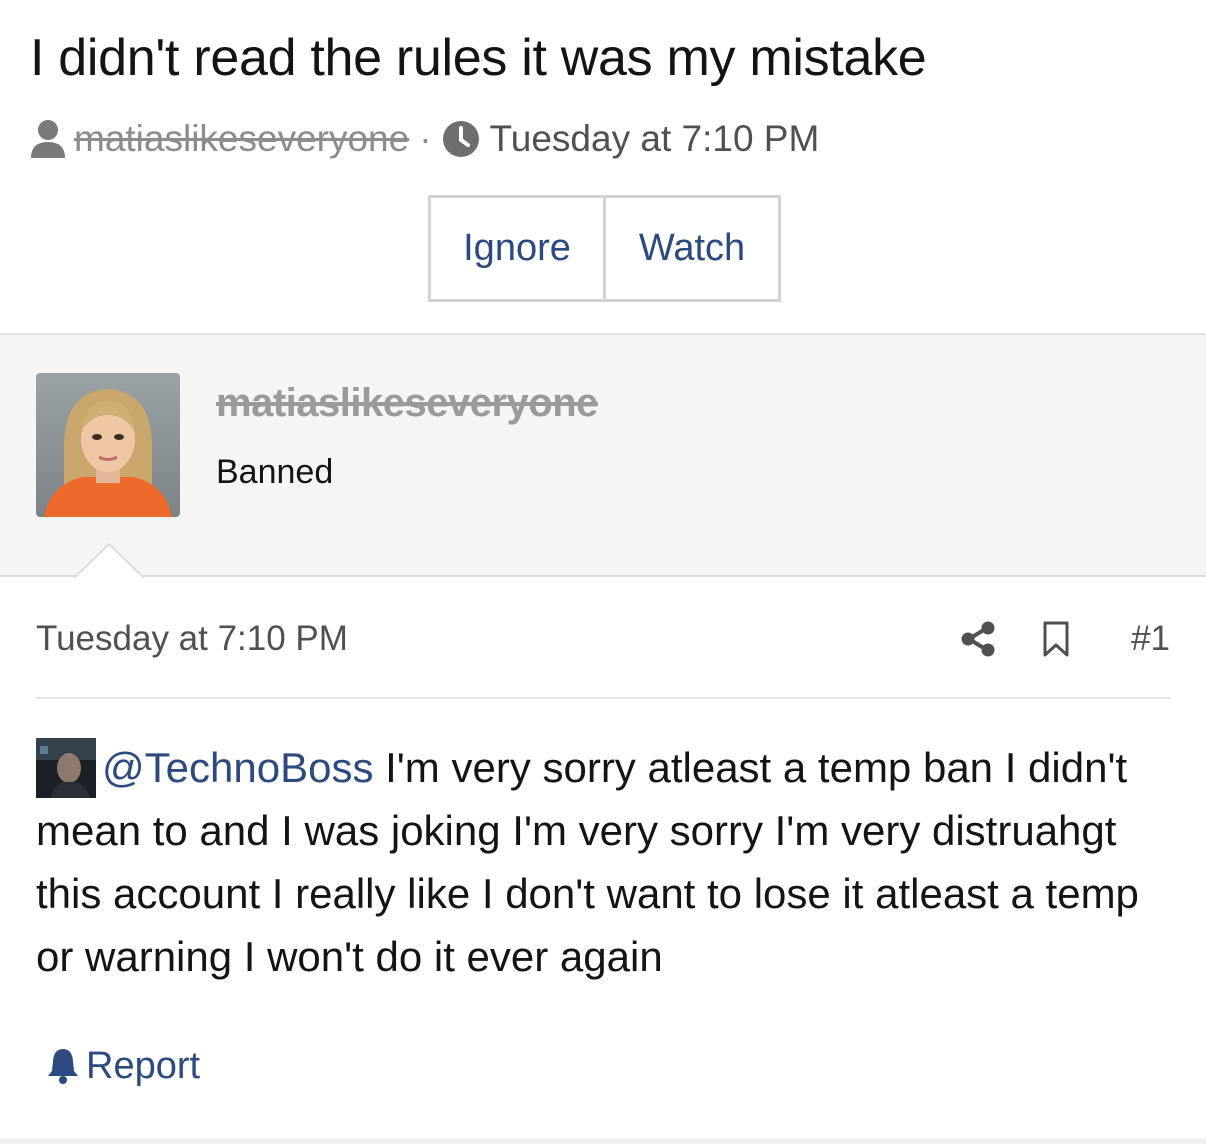 The image size is (1206, 1144). Describe the element at coordinates (1056, 639) in the screenshot. I see `bookmark-icon` at that location.